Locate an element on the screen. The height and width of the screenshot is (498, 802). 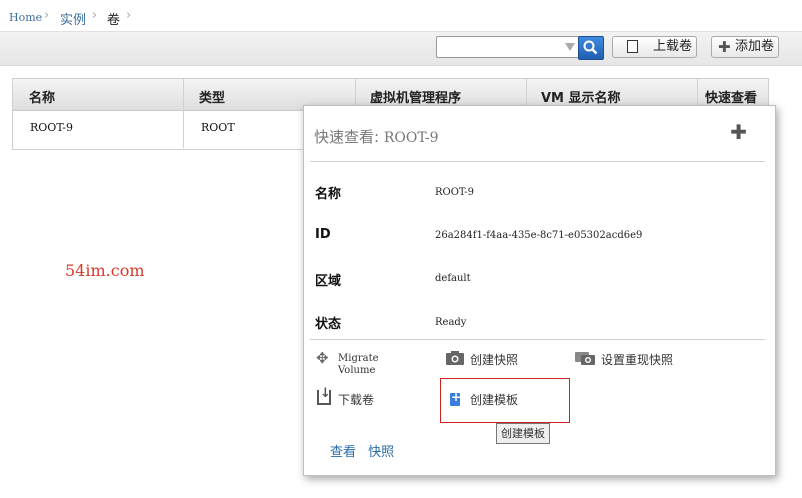
column-divider is located at coordinates (183, 113).